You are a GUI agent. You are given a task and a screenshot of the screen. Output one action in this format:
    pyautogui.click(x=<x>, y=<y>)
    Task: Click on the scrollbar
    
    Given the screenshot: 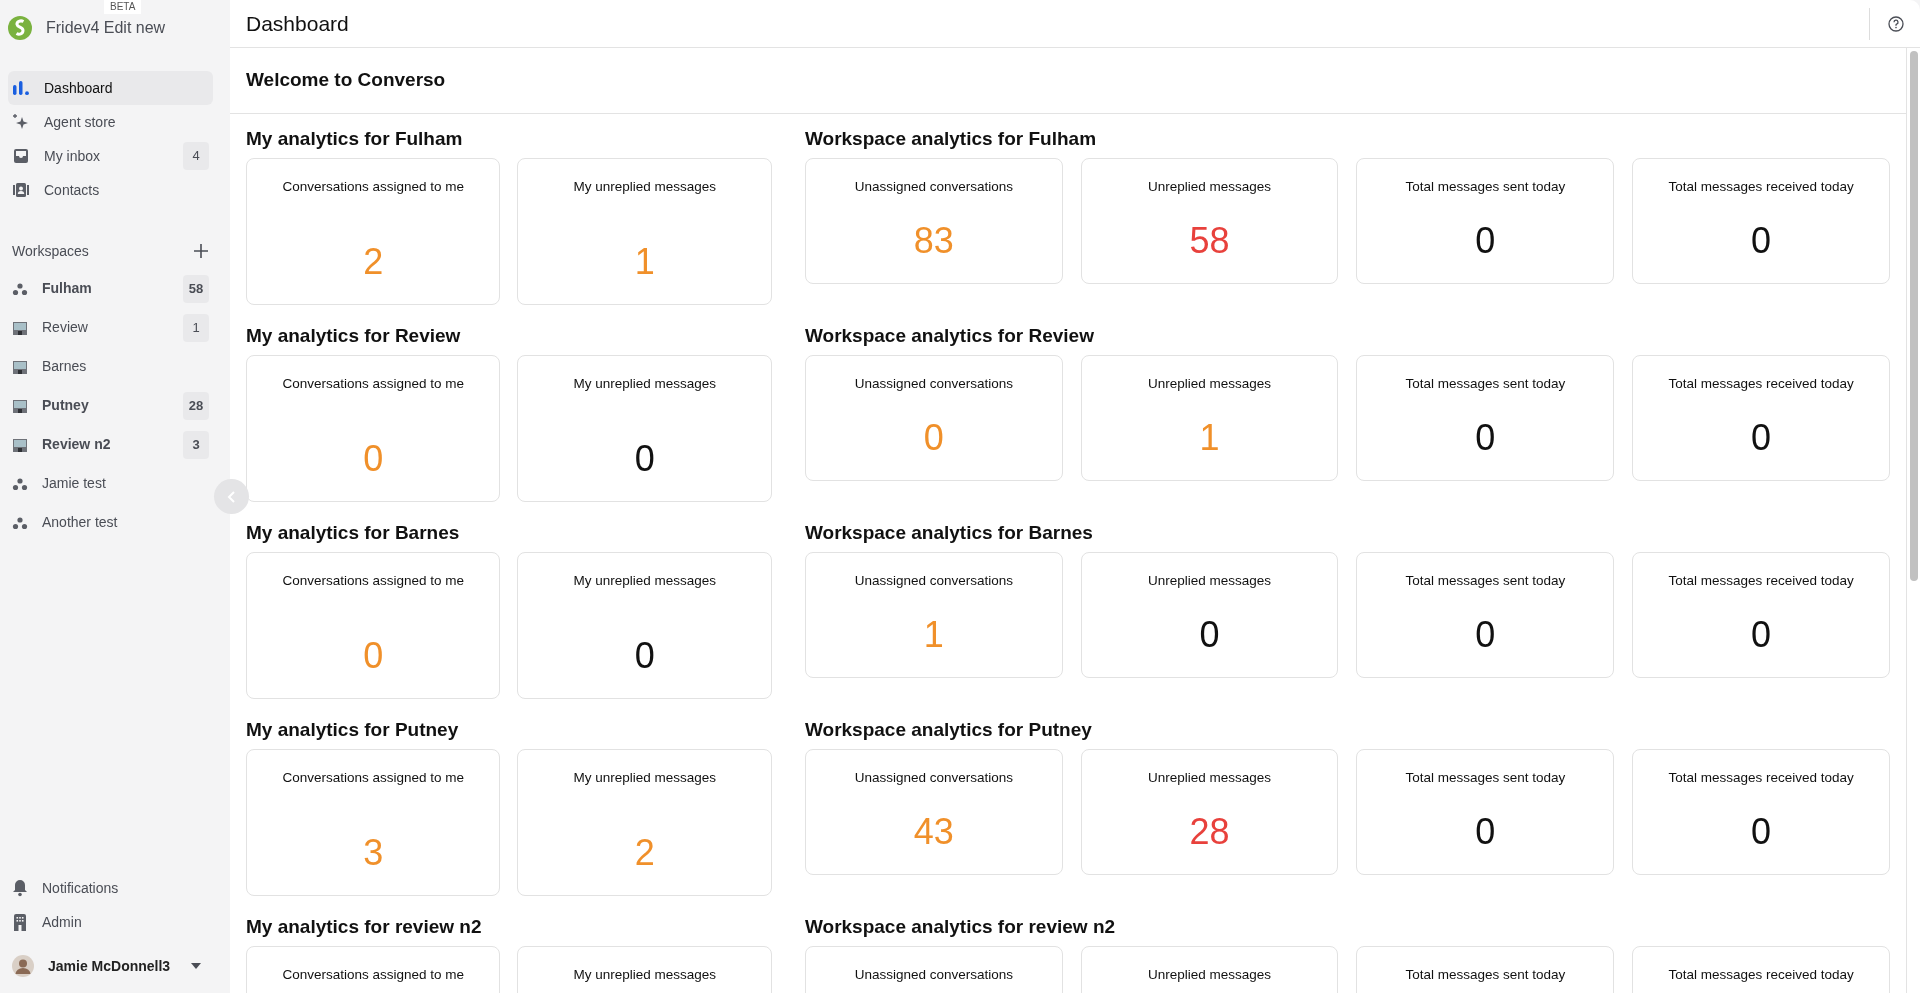 What is the action you would take?
    pyautogui.click(x=1913, y=520)
    